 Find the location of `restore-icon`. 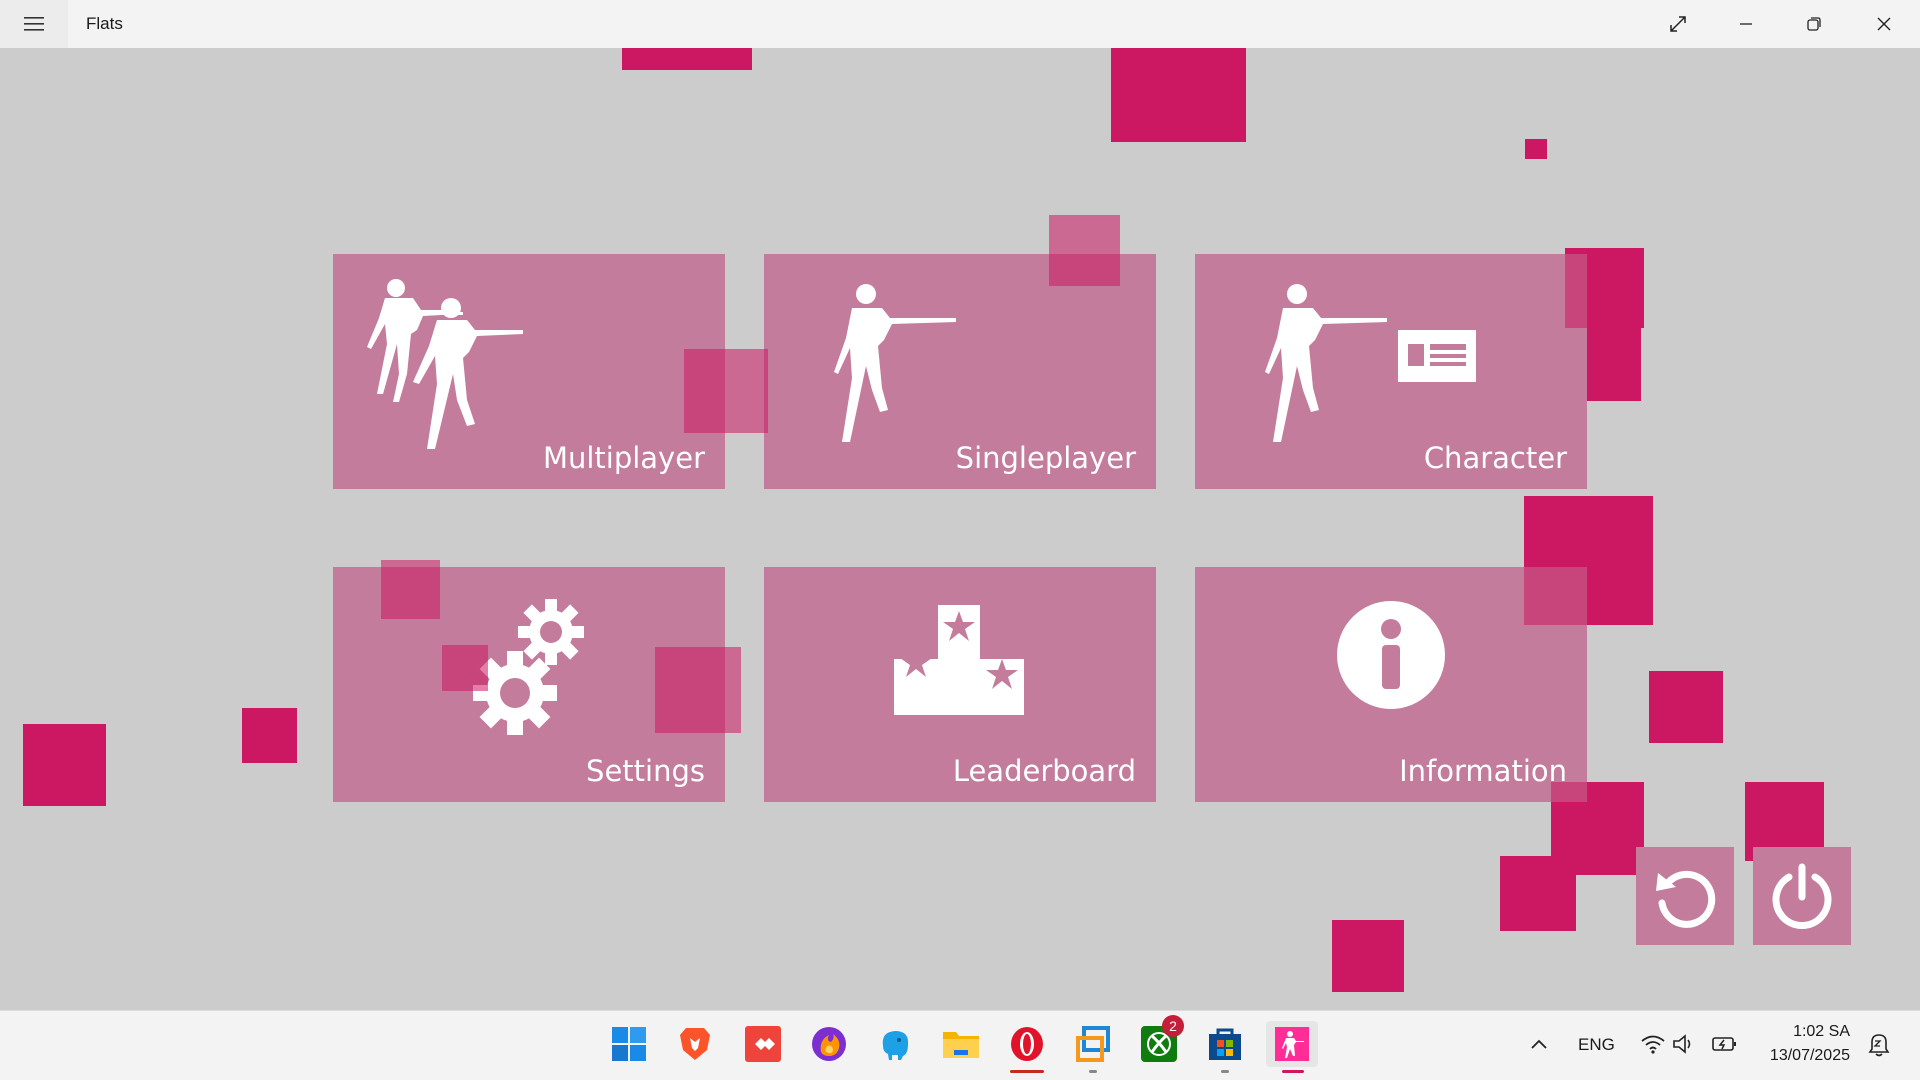

restore-icon is located at coordinates (1814, 24).